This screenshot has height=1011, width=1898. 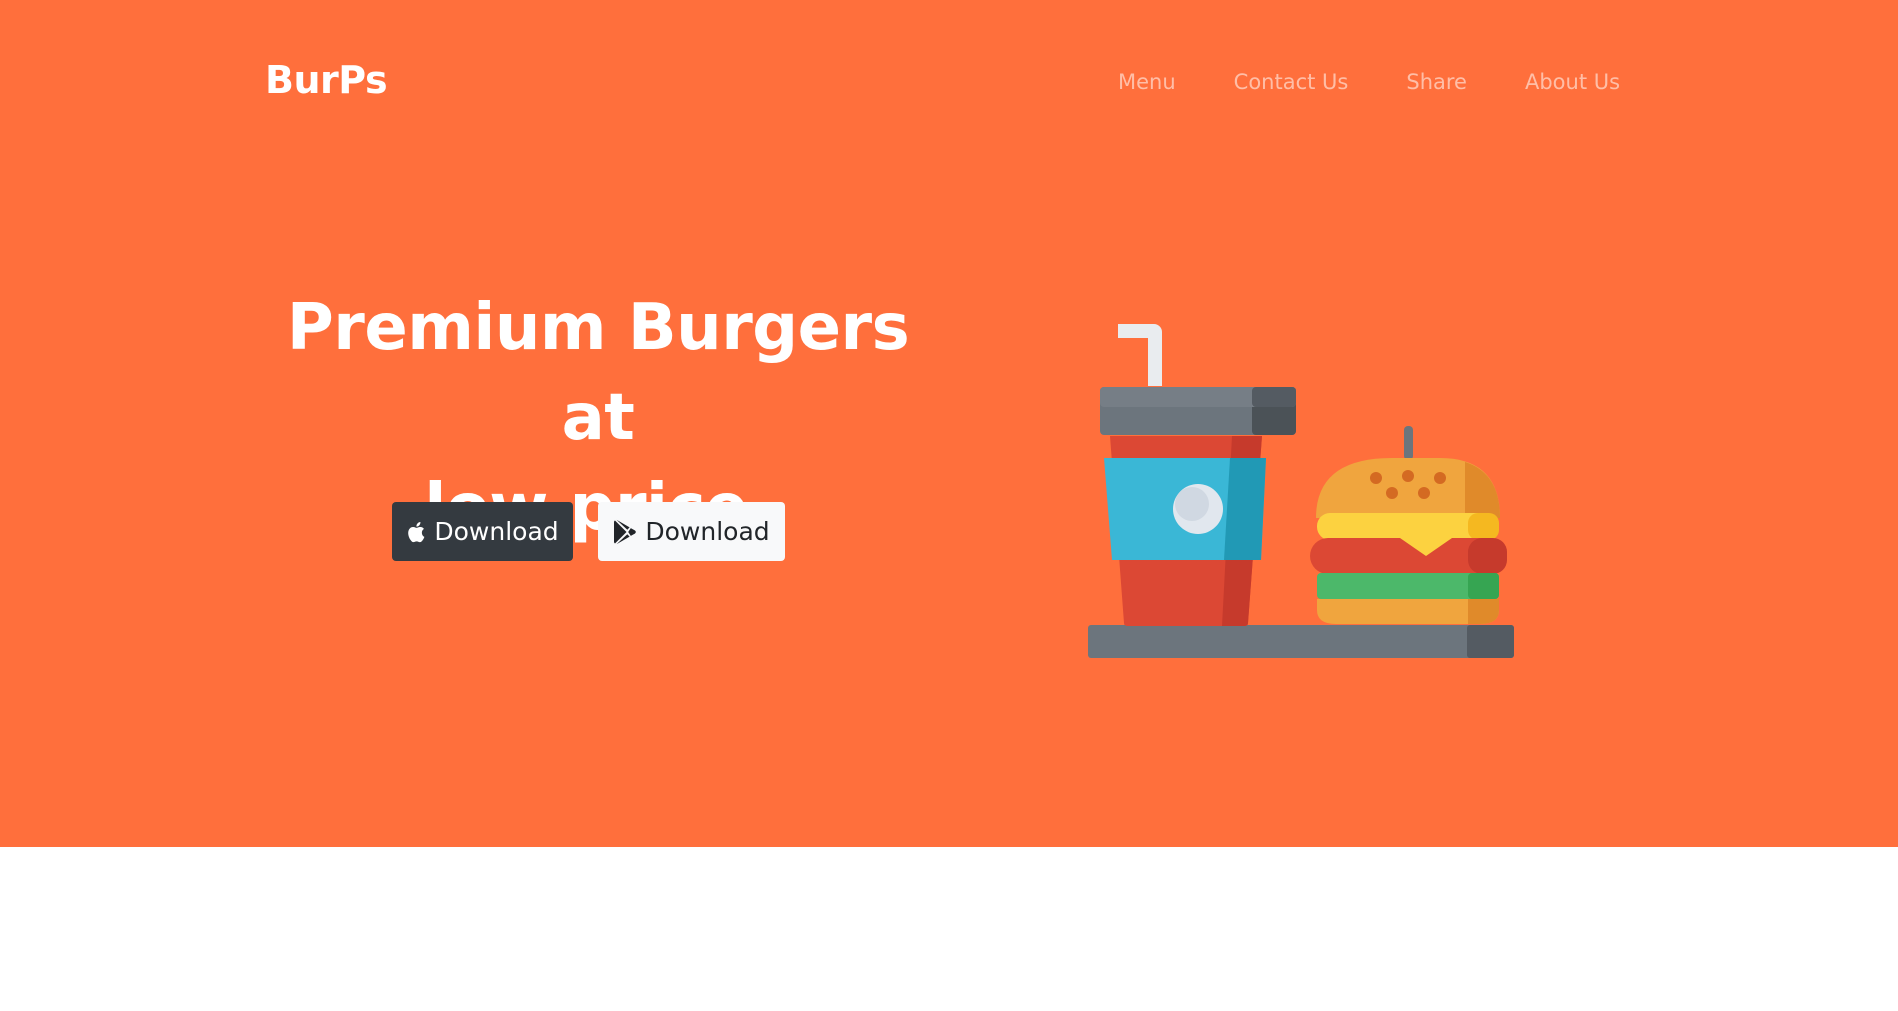 I want to click on app-store-download-button: Download, so click(x=482, y=531).